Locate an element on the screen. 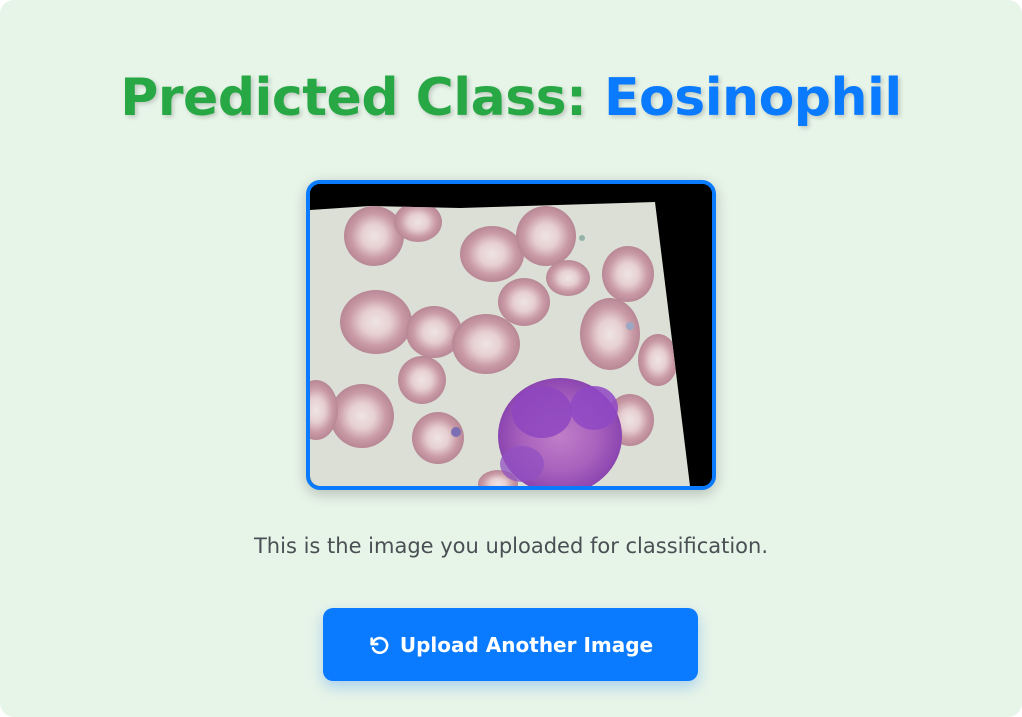 The height and width of the screenshot is (717, 1022). predicted-class: Eosinophil is located at coordinates (753, 98).